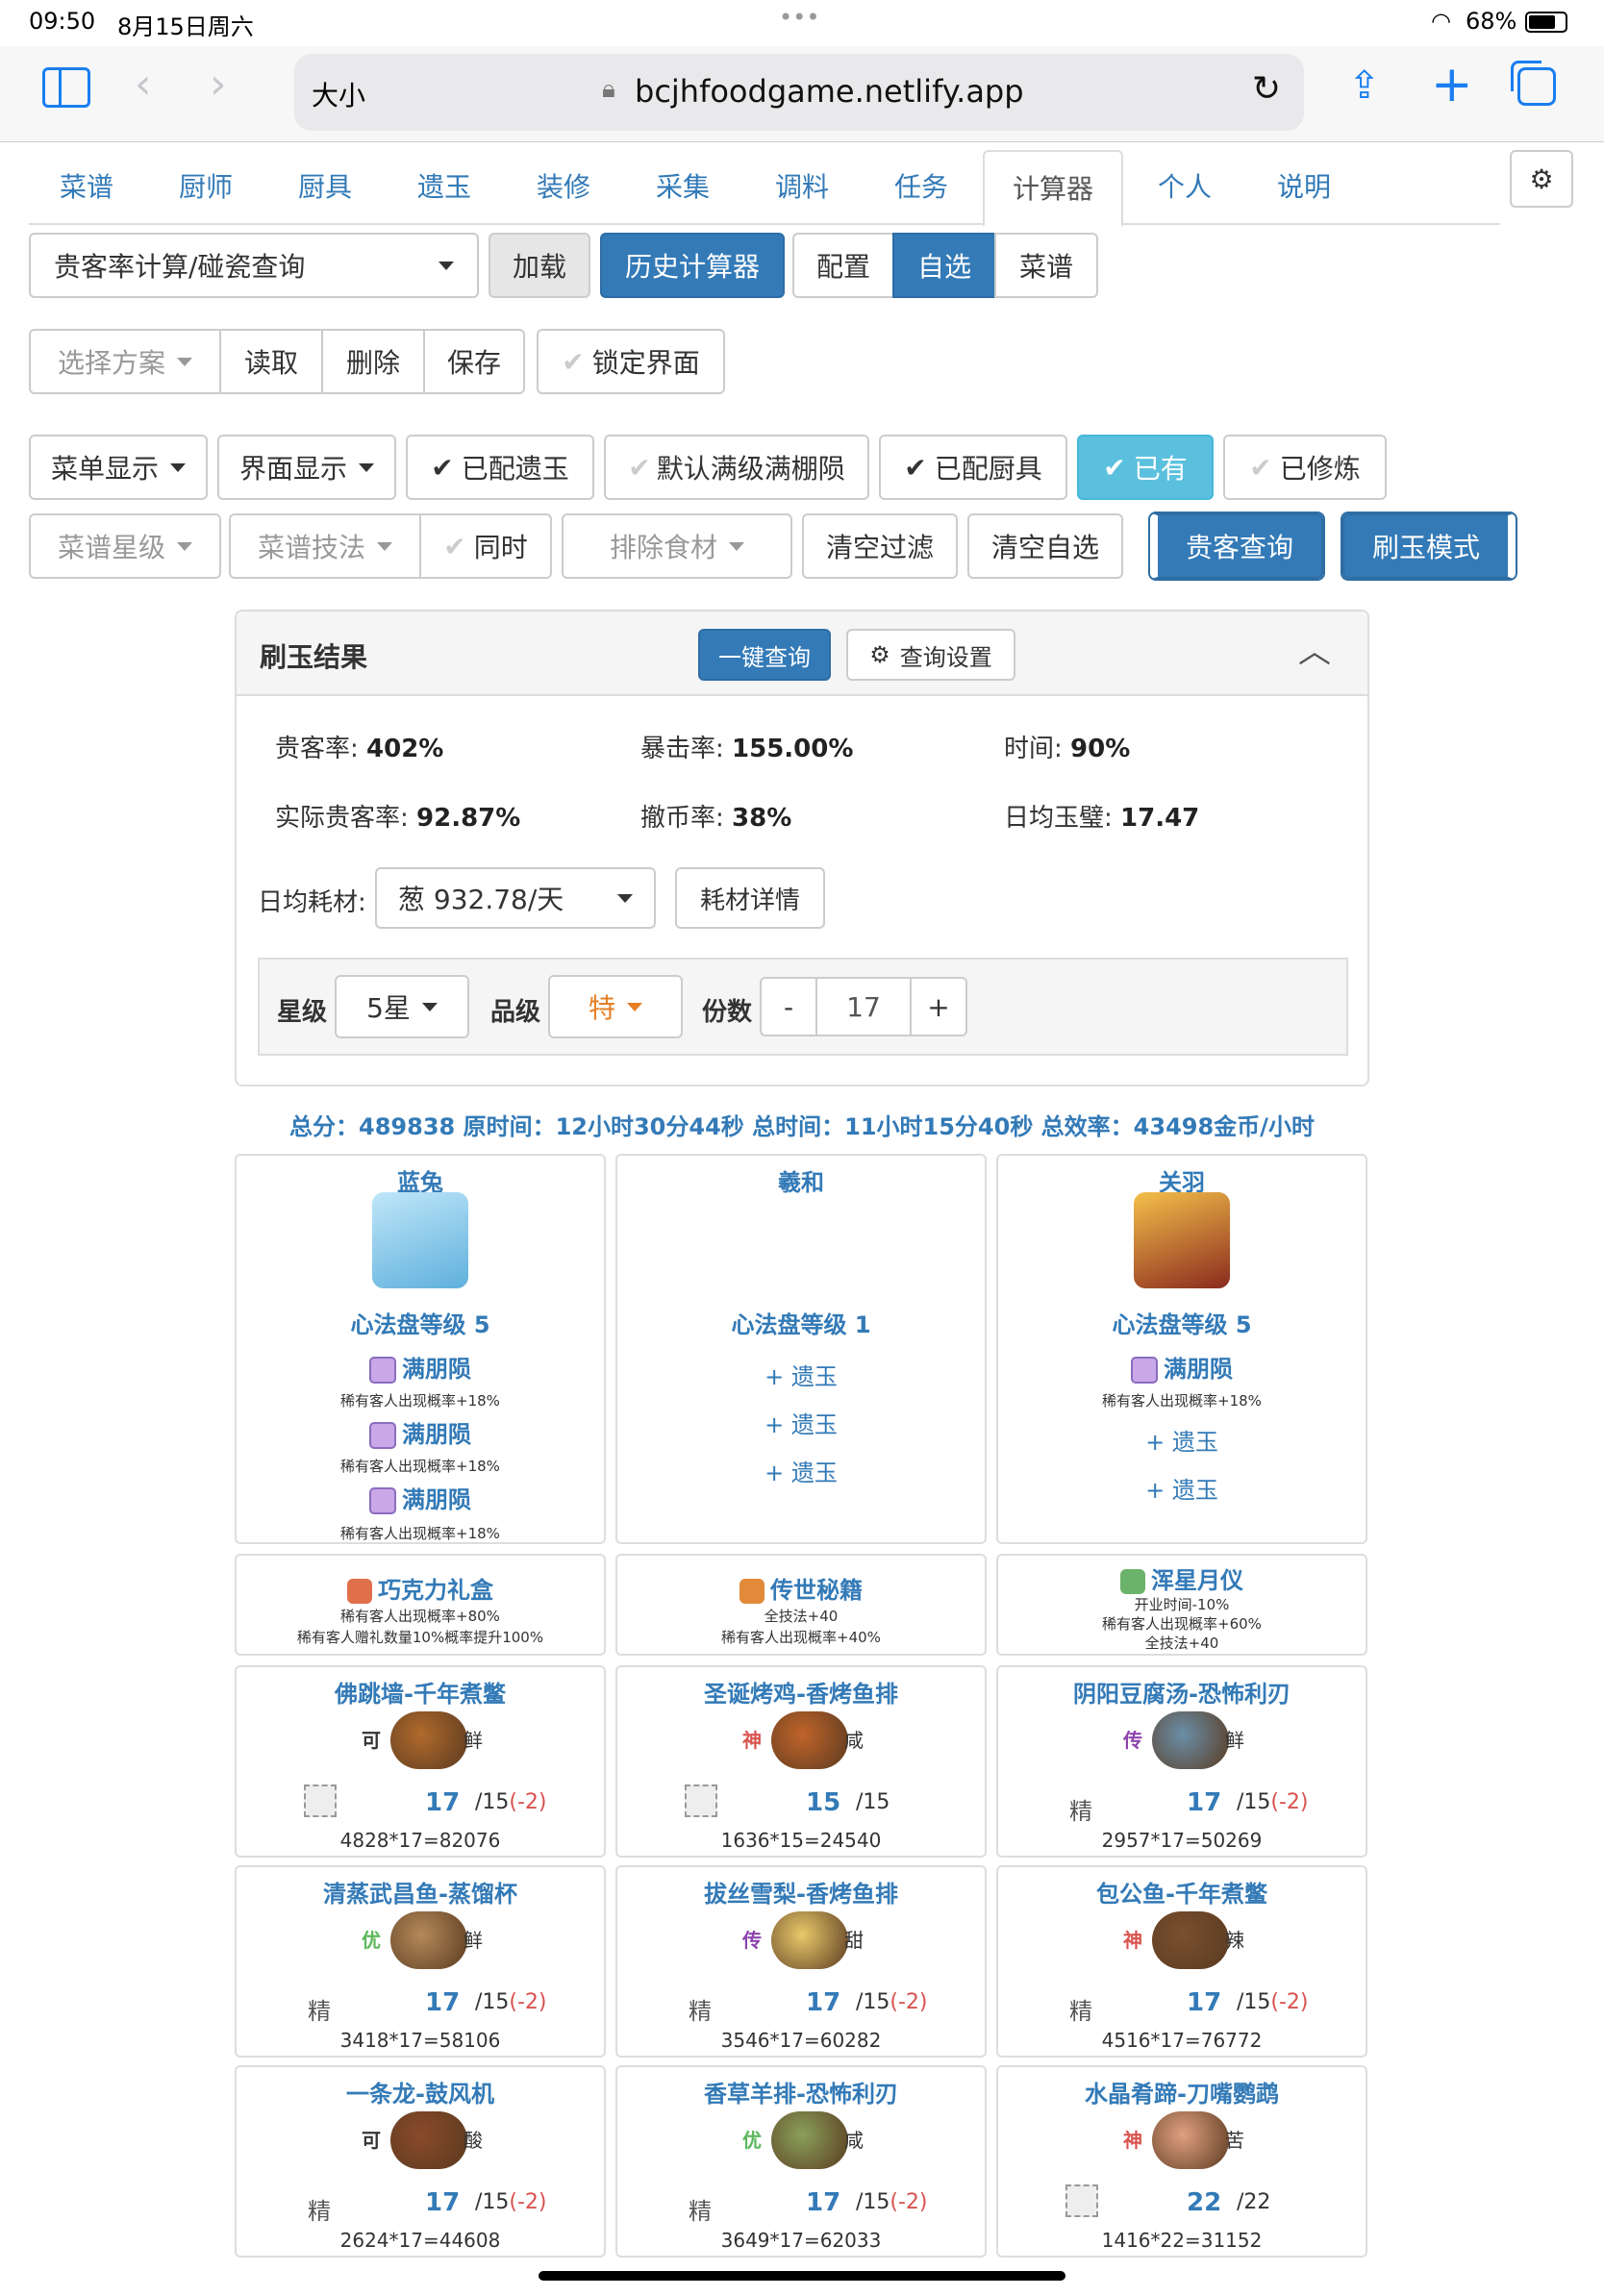 Image resolution: width=1604 pixels, height=2296 pixels. What do you see at coordinates (338, 94) in the screenshot?
I see `text-size-button: 大小` at bounding box center [338, 94].